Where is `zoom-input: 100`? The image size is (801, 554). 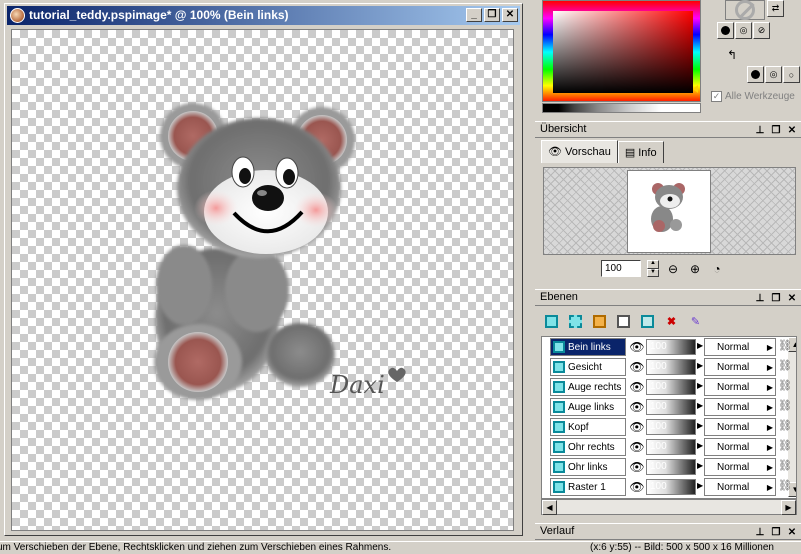
zoom-input: 100 is located at coordinates (621, 268).